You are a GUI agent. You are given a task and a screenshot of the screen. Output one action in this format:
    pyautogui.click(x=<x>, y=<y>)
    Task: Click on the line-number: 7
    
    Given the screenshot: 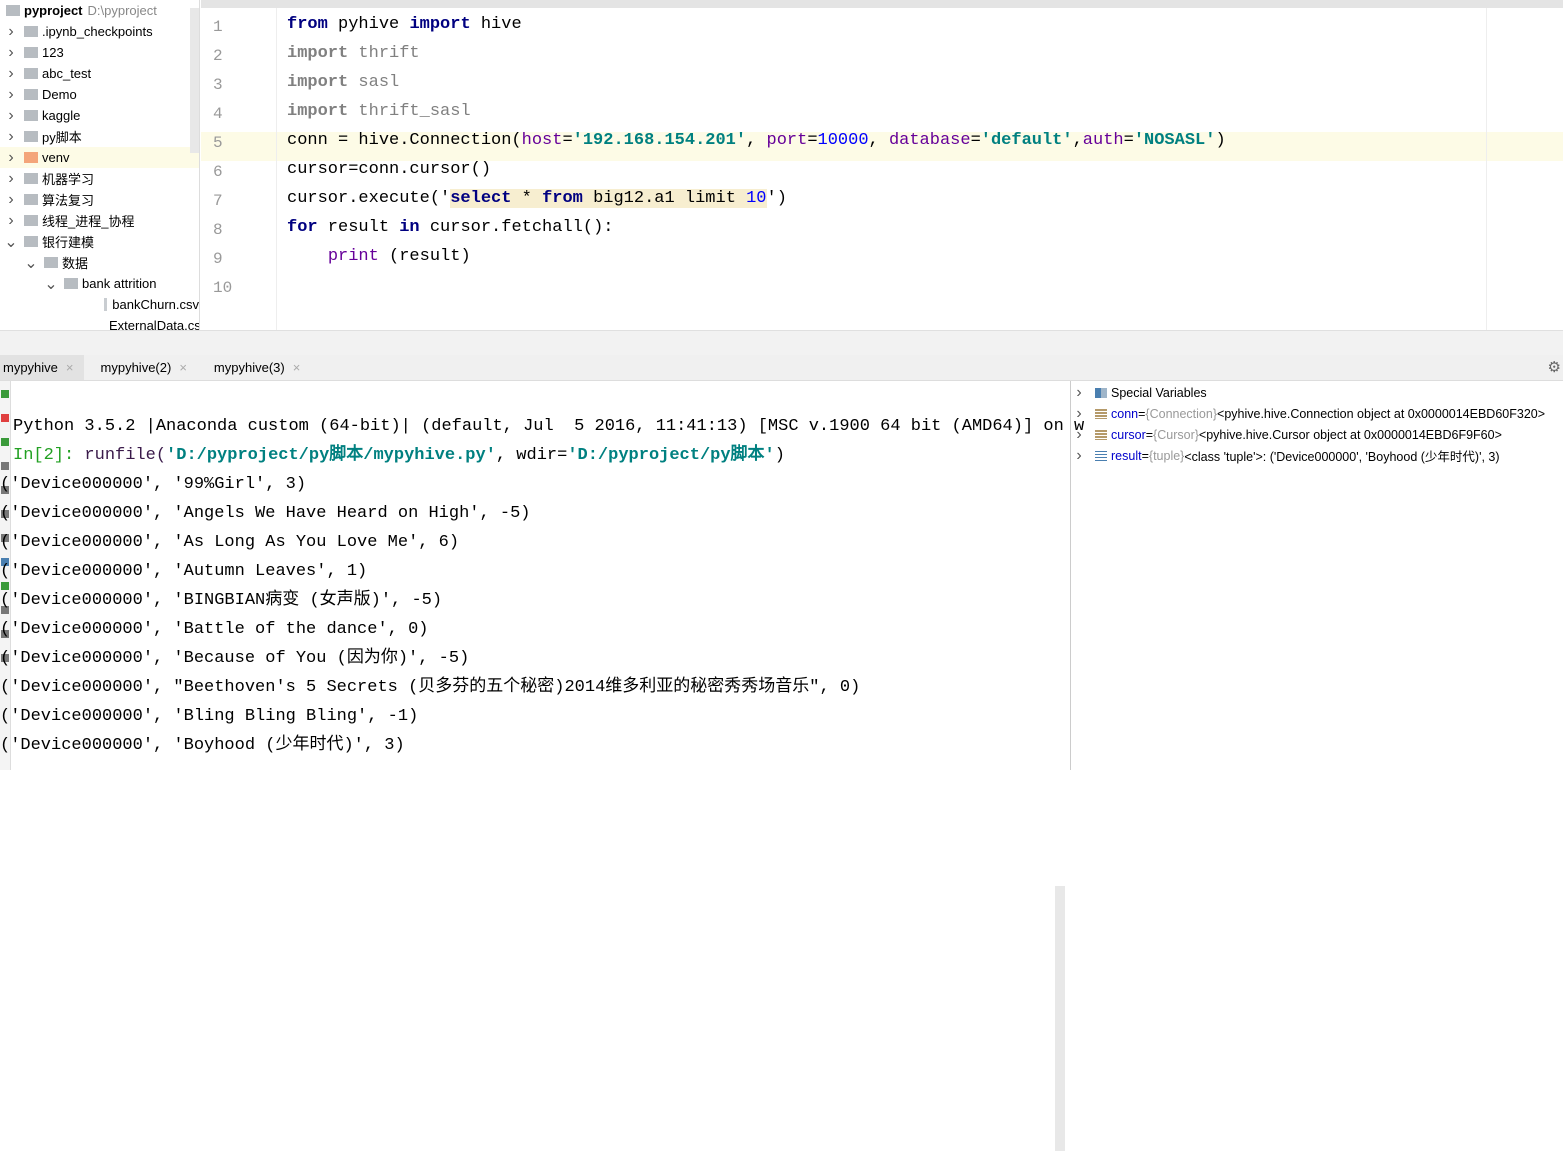 What is the action you would take?
    pyautogui.click(x=218, y=201)
    